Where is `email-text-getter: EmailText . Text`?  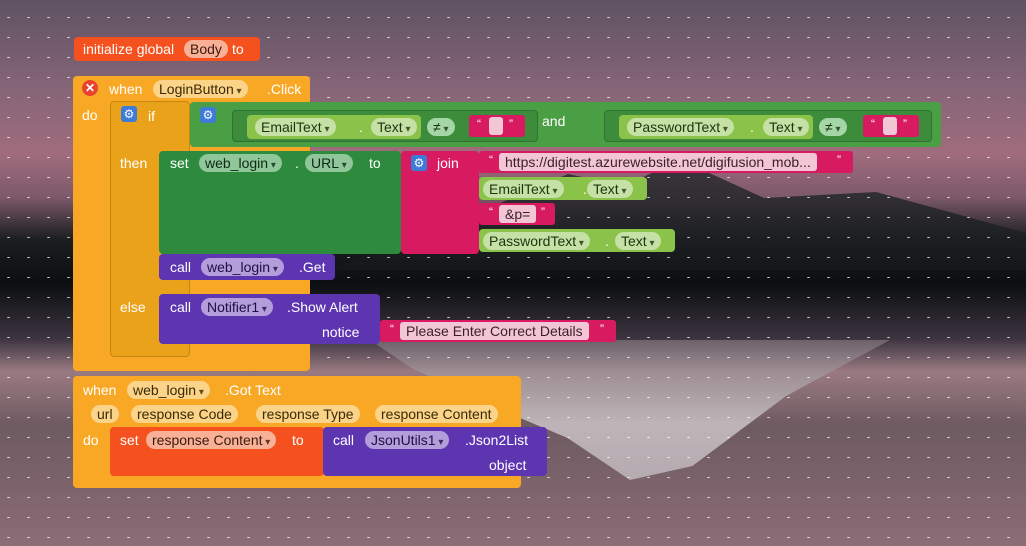 email-text-getter: EmailText . Text is located at coordinates (334, 127).